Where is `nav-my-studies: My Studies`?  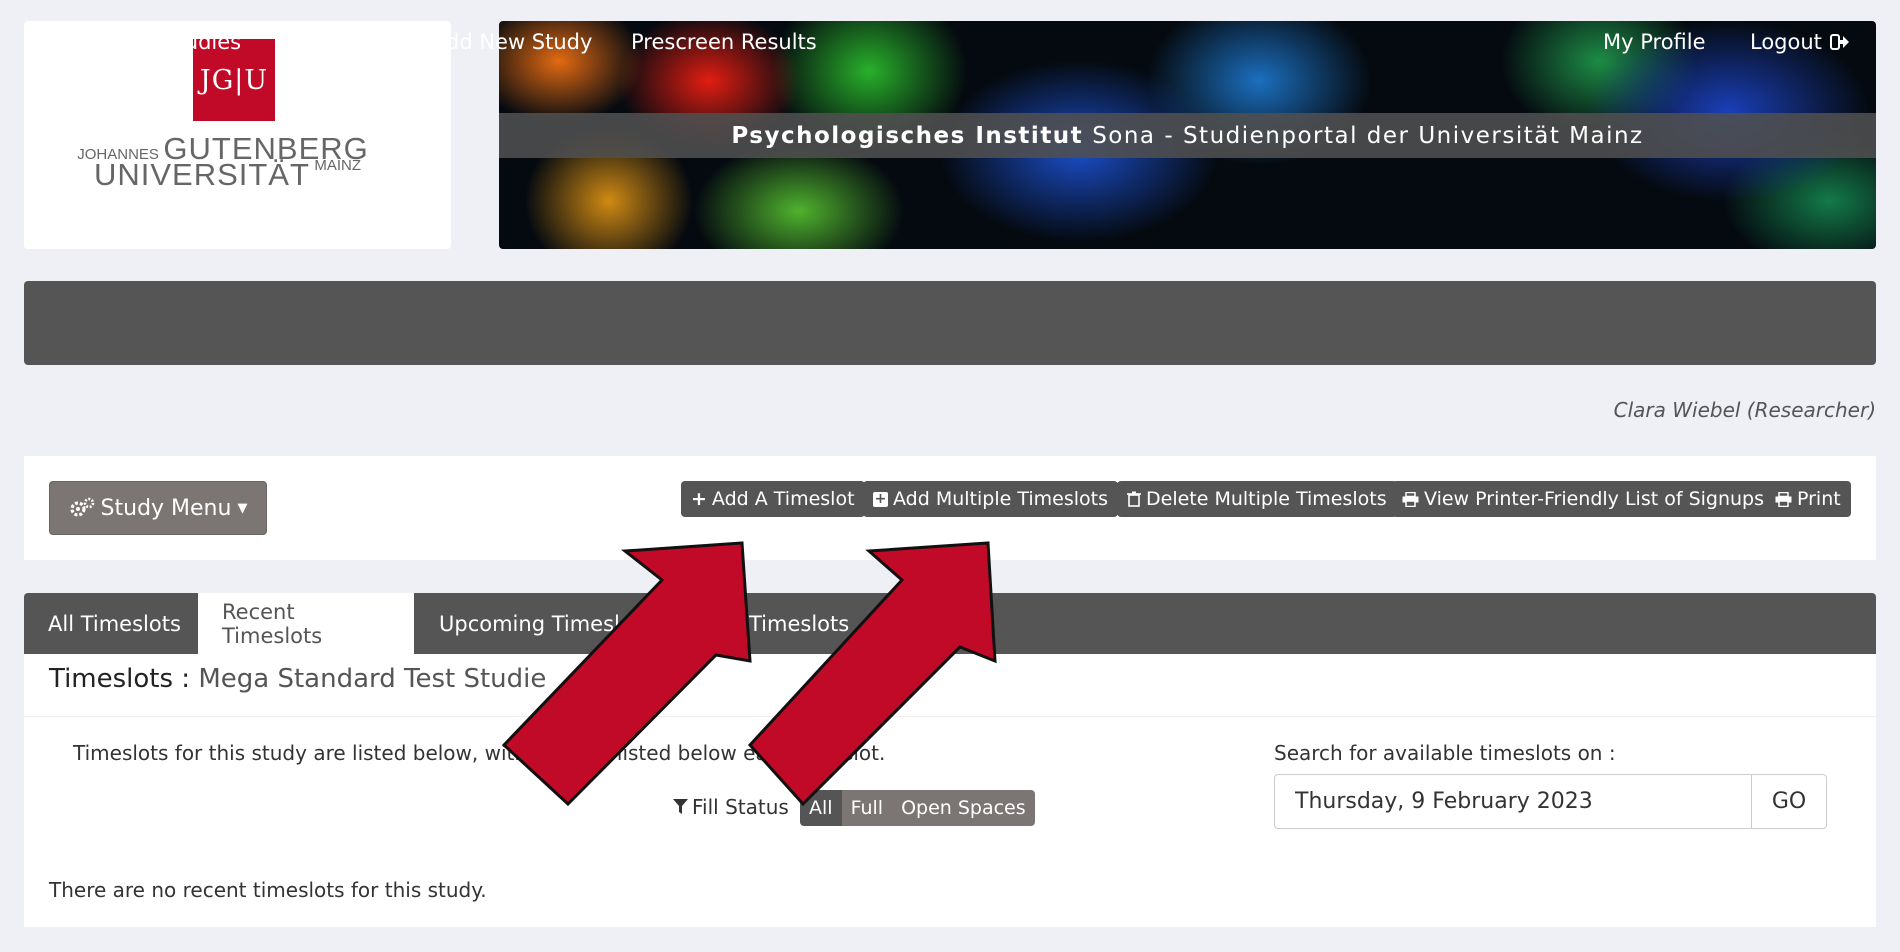
nav-my-studies: My Studies is located at coordinates (183, 42).